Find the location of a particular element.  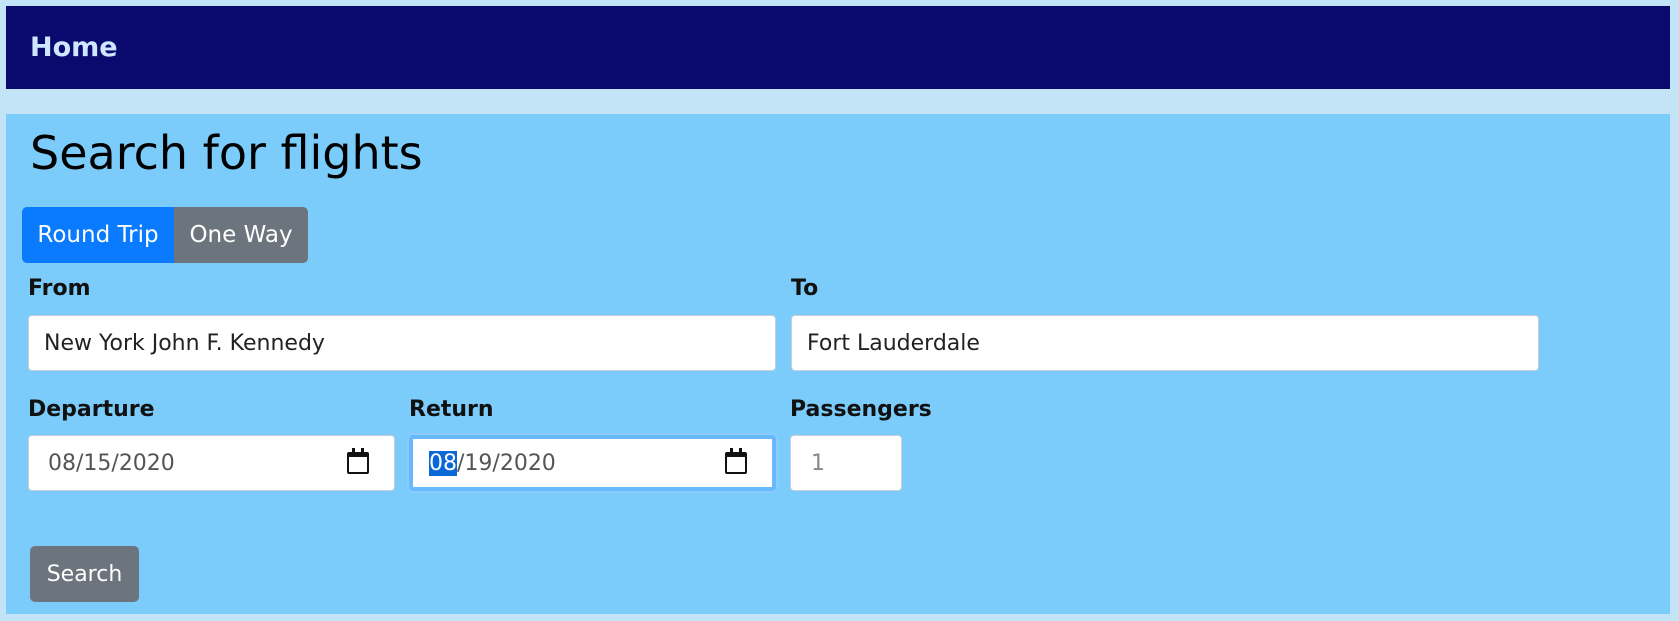

to-label: To is located at coordinates (805, 288).